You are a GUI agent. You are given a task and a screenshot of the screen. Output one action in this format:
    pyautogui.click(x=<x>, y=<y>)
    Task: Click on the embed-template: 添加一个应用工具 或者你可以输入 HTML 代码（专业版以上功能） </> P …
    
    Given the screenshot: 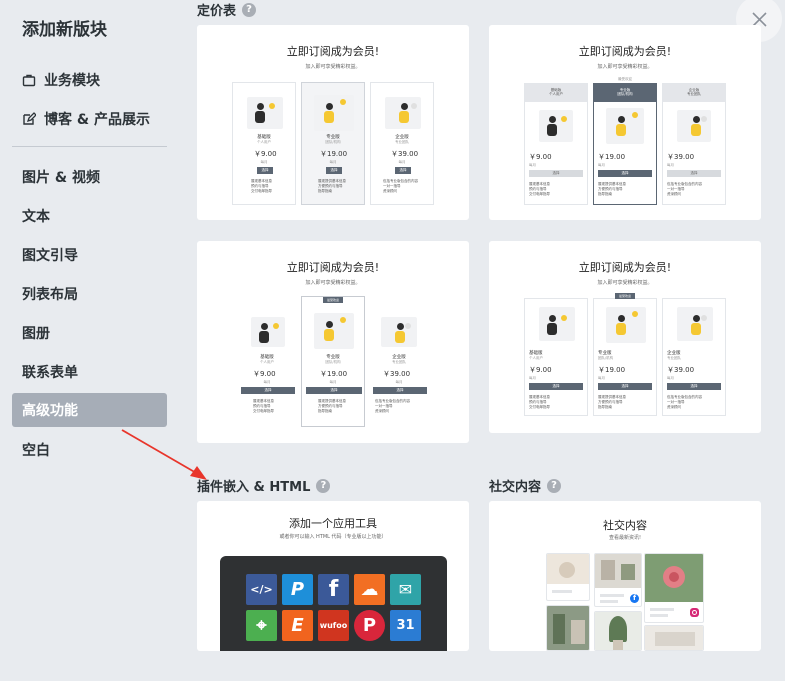 What is the action you would take?
    pyautogui.click(x=333, y=576)
    